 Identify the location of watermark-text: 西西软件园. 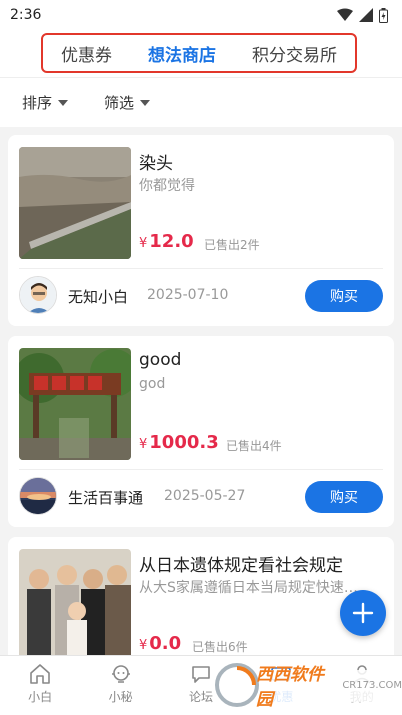
(290, 687).